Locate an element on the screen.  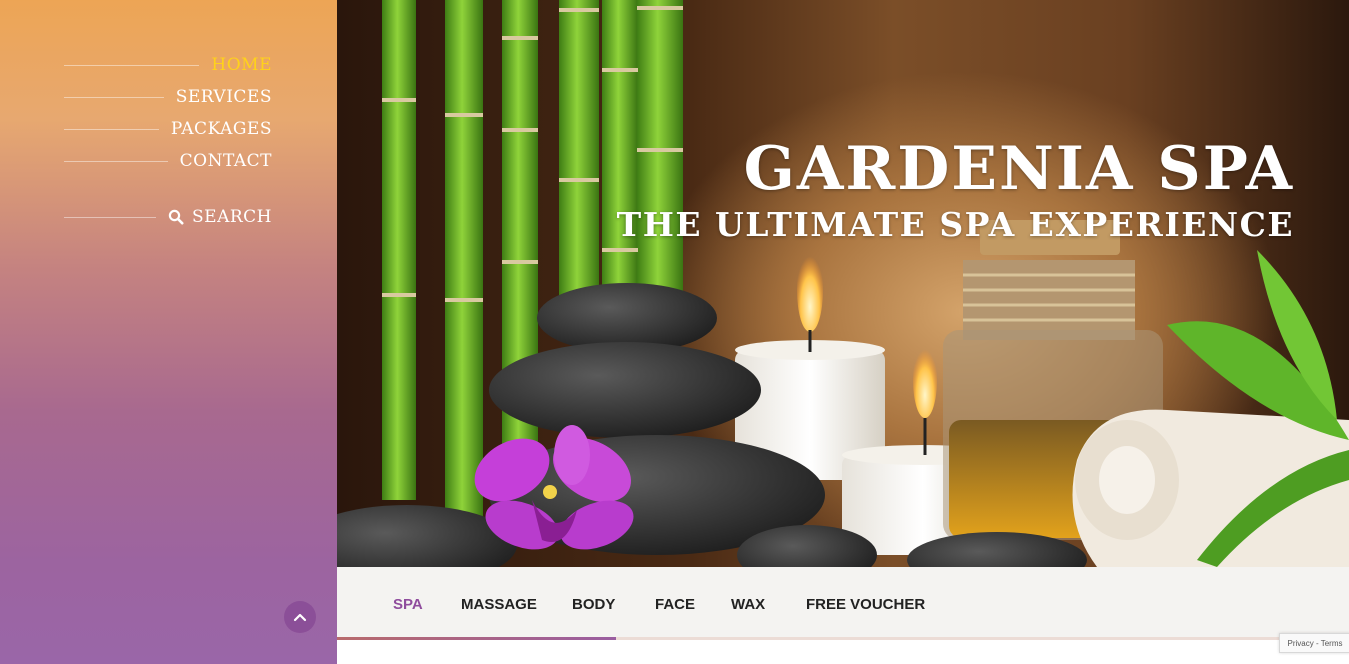
nav-services-link: SERVICES is located at coordinates (168, 97).